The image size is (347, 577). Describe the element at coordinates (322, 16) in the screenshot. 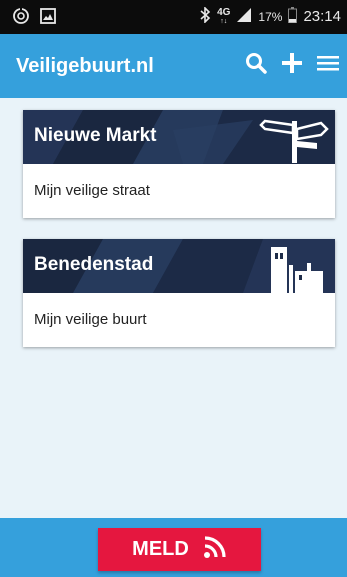

I see `clock: 23:14` at that location.